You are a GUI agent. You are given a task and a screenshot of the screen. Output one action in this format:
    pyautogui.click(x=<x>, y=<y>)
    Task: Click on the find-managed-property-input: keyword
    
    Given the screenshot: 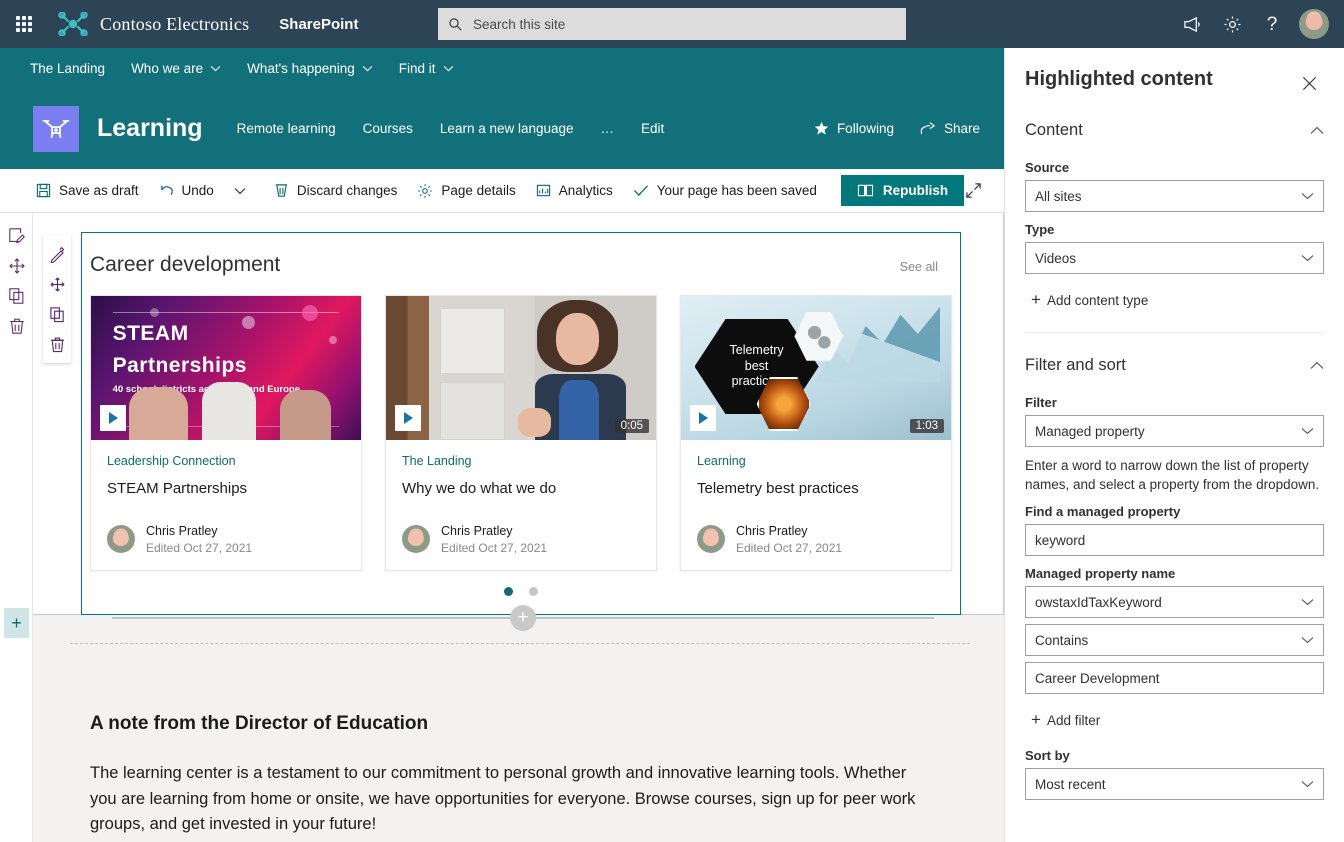 What is the action you would take?
    pyautogui.click(x=1174, y=540)
    